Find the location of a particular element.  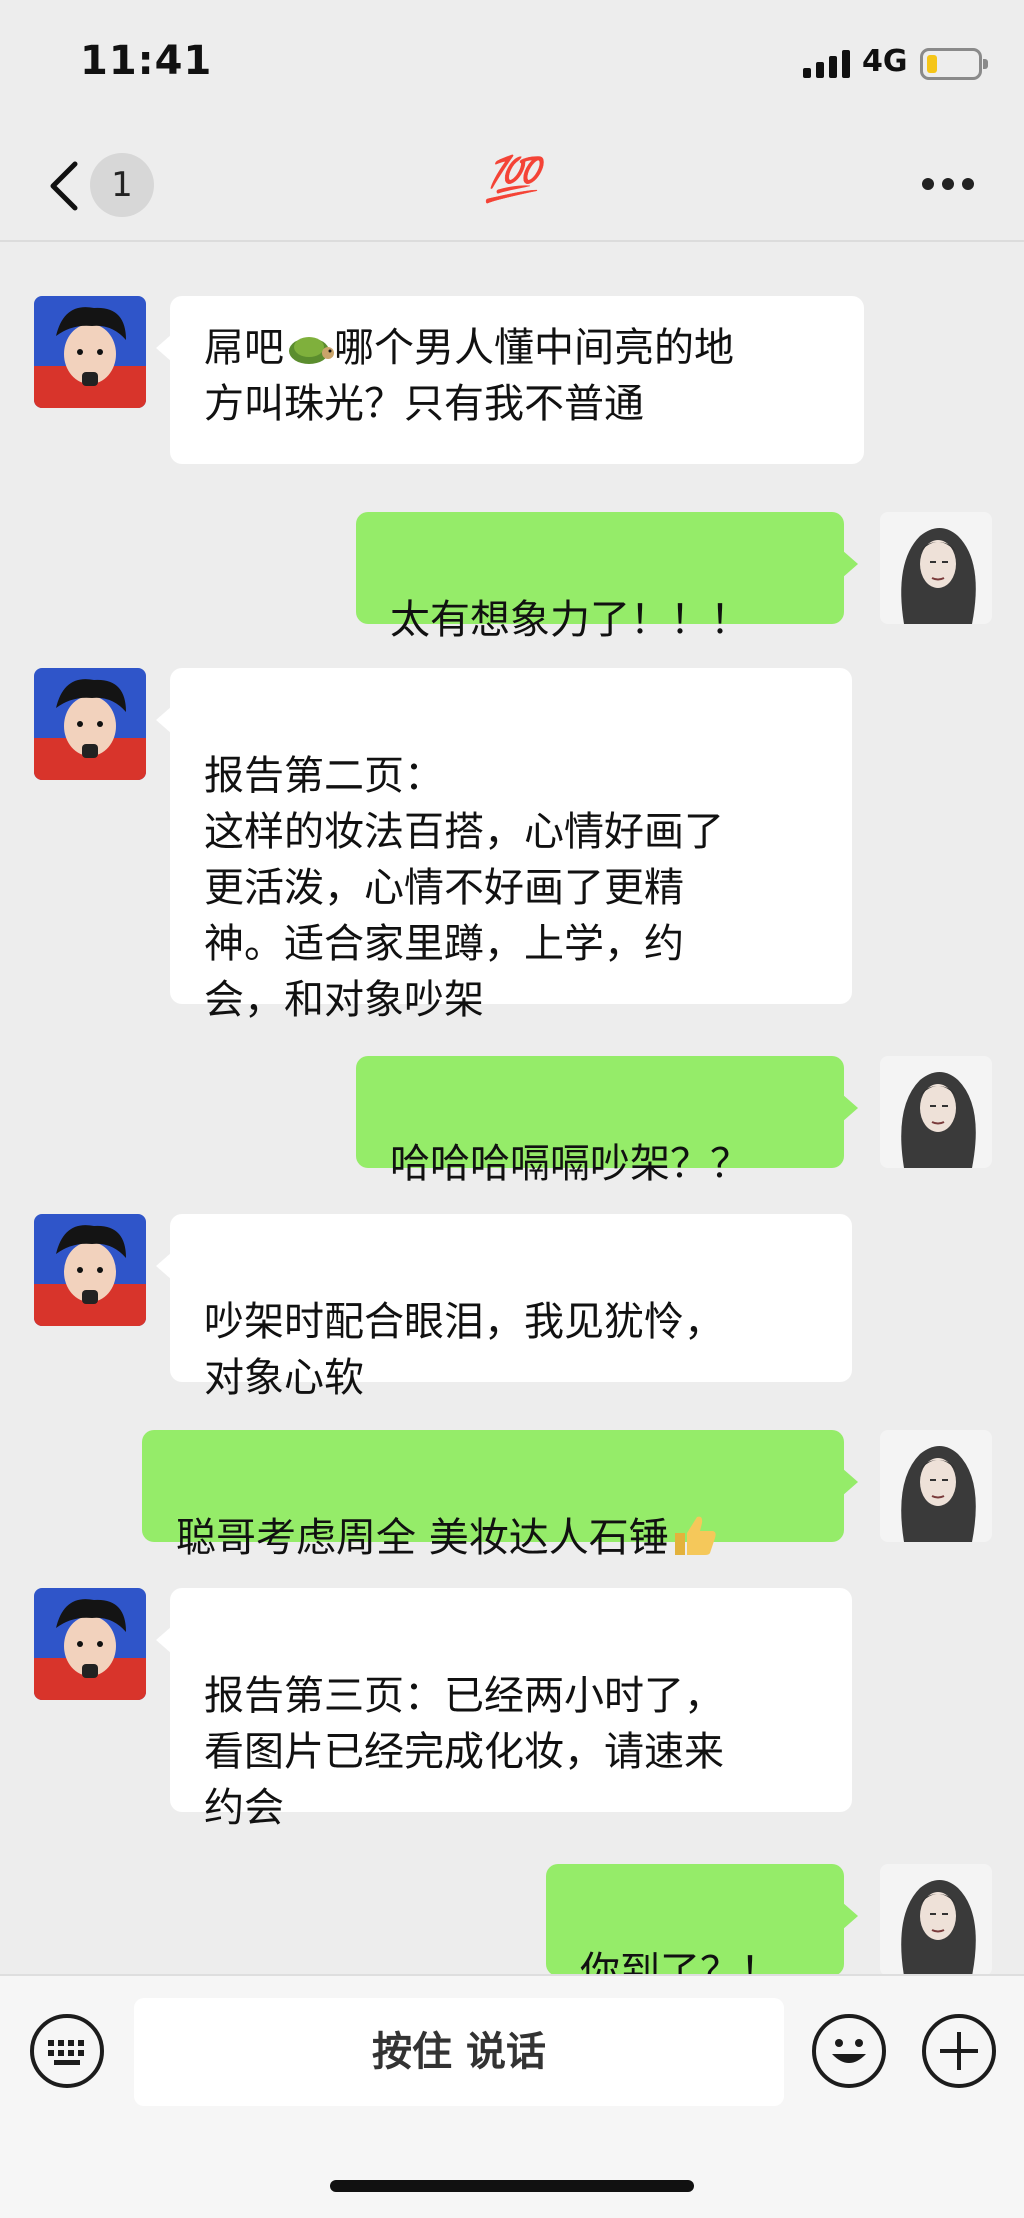

unread-count-badge: 1 is located at coordinates (122, 185).